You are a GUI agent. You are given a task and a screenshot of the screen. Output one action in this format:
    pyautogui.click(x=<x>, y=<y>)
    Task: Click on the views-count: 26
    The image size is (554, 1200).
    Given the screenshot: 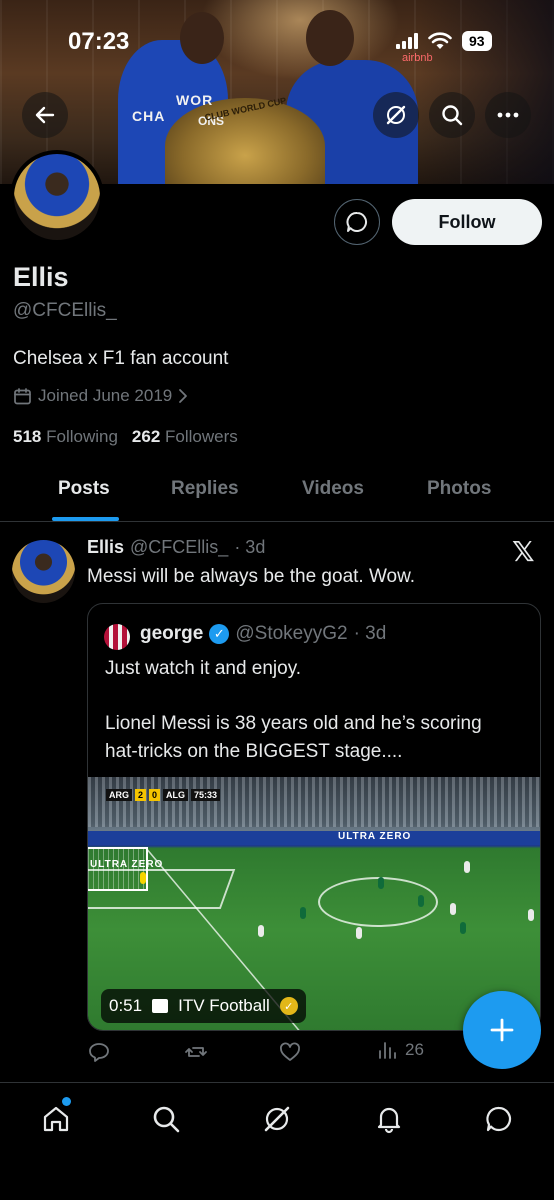 What is the action you would take?
    pyautogui.click(x=414, y=1049)
    